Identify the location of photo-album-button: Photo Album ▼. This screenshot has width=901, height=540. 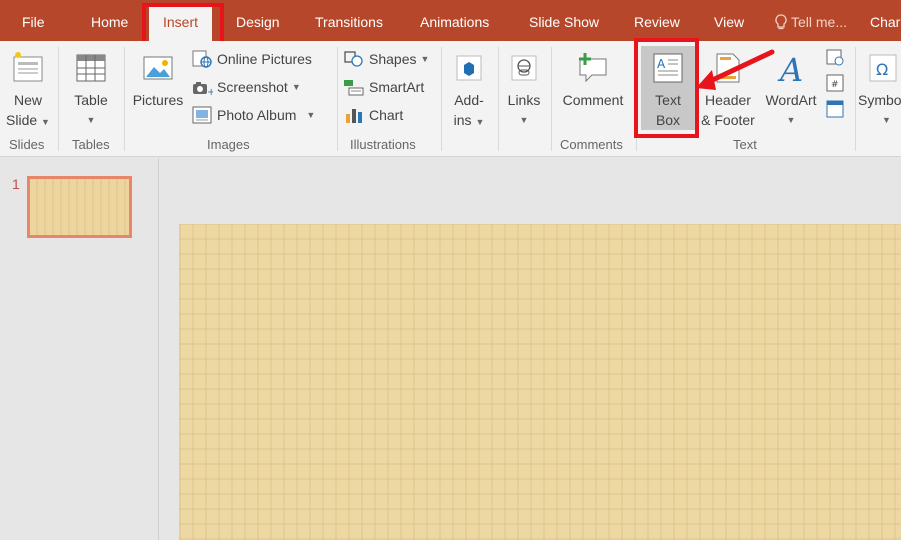
(253, 115).